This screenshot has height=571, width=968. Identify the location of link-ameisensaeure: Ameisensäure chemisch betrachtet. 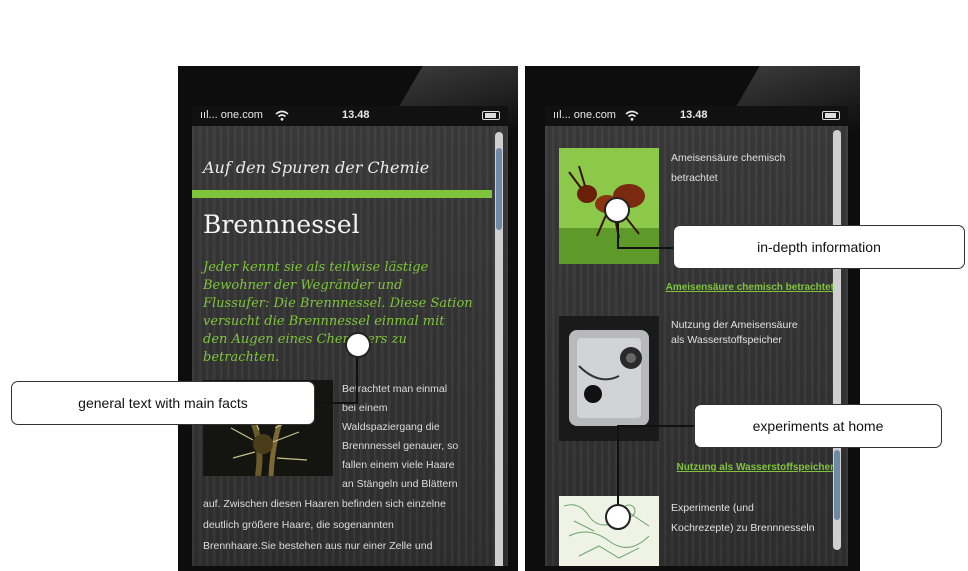
(750, 287).